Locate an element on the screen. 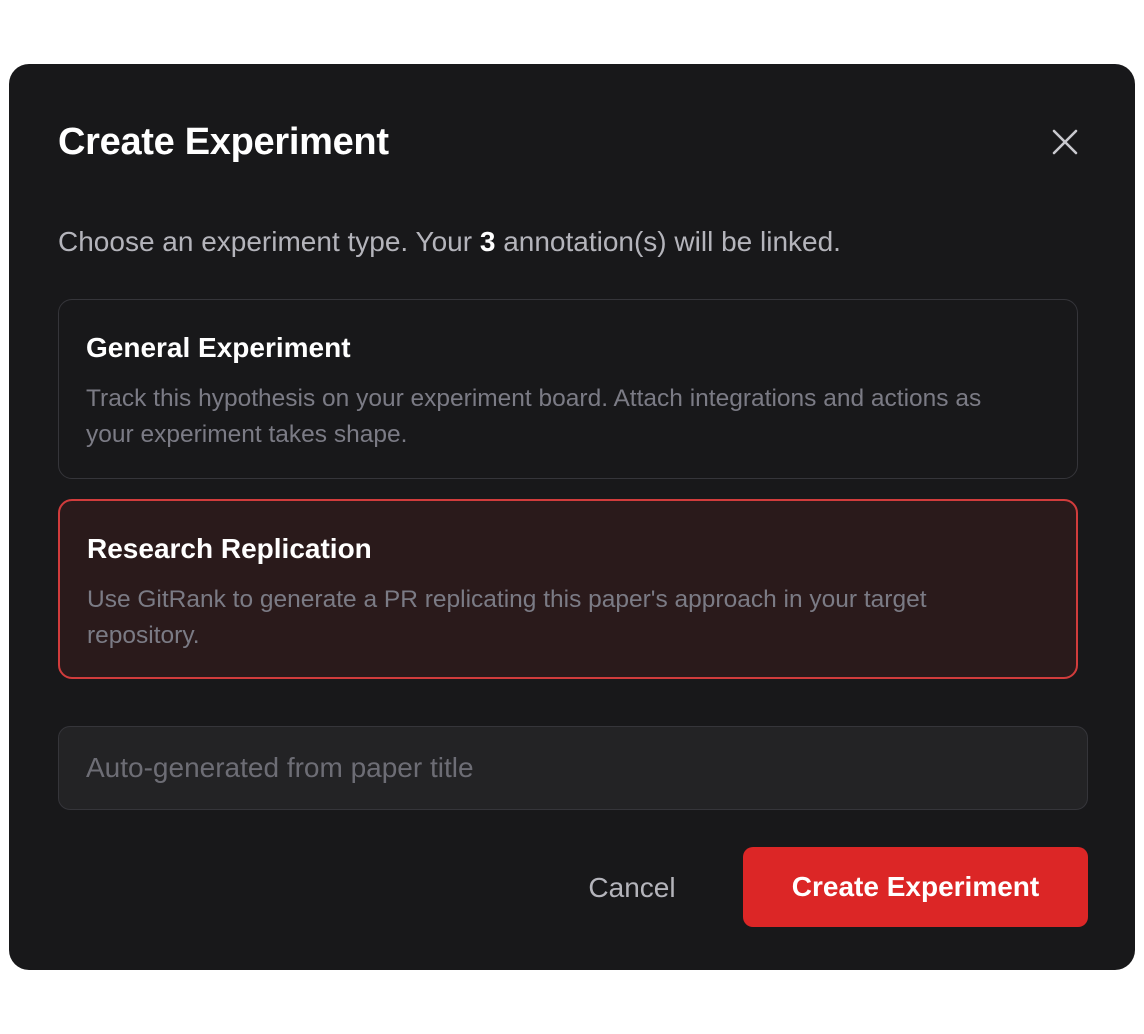 The height and width of the screenshot is (1034, 1144). annotation-count: 3 is located at coordinates (487, 241).